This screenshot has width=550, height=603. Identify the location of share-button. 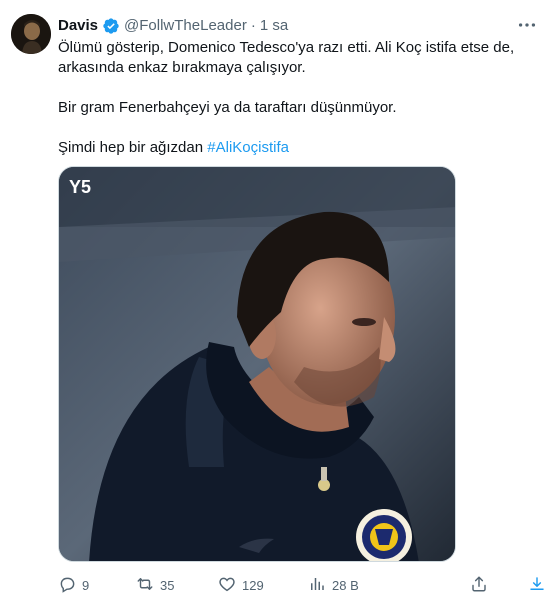
(479, 585).